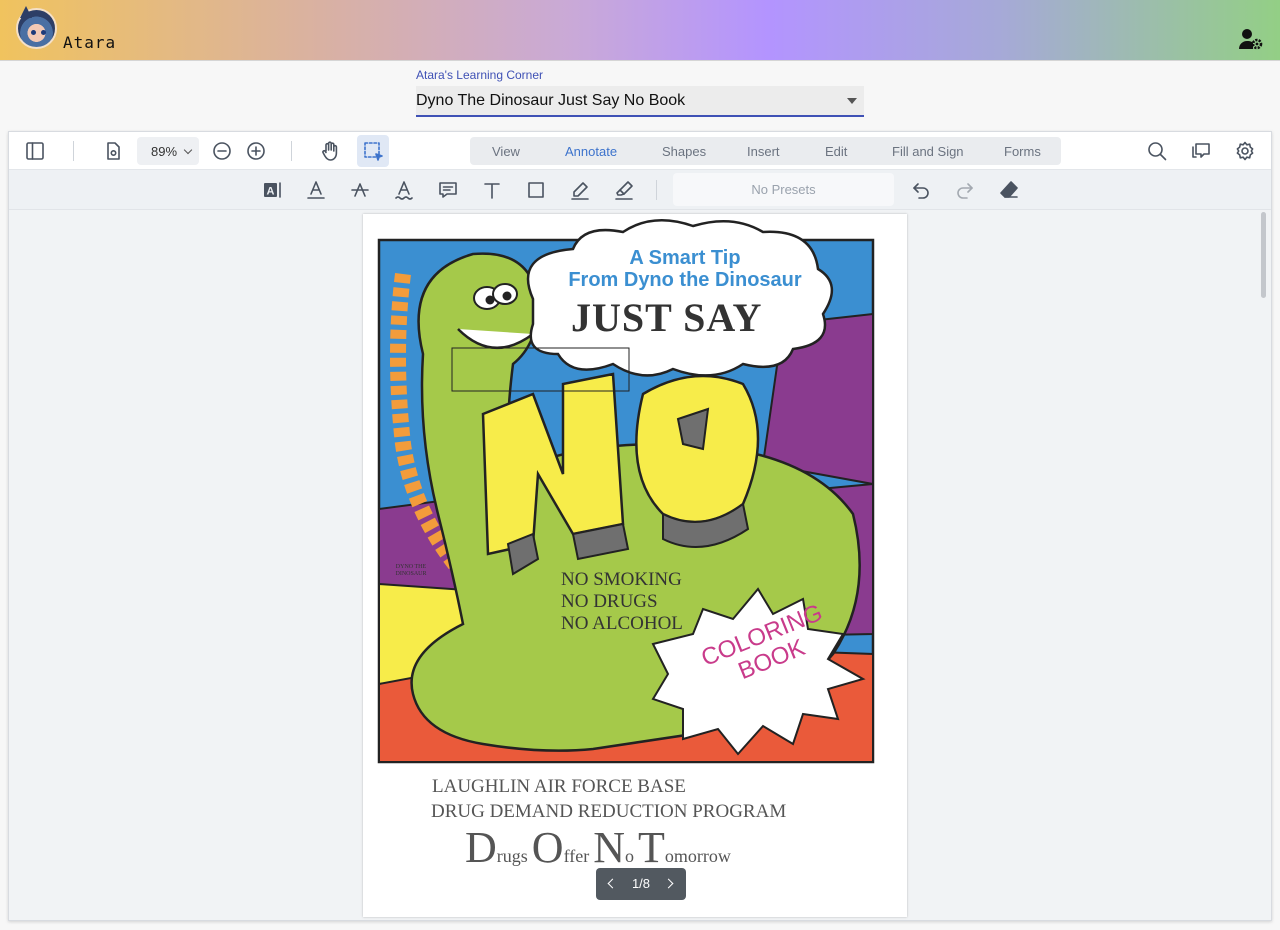 This screenshot has height=930, width=1280. Describe the element at coordinates (551, 100) in the screenshot. I see `document-select-value: Dyno The Dinosaur Just Say No Book` at that location.